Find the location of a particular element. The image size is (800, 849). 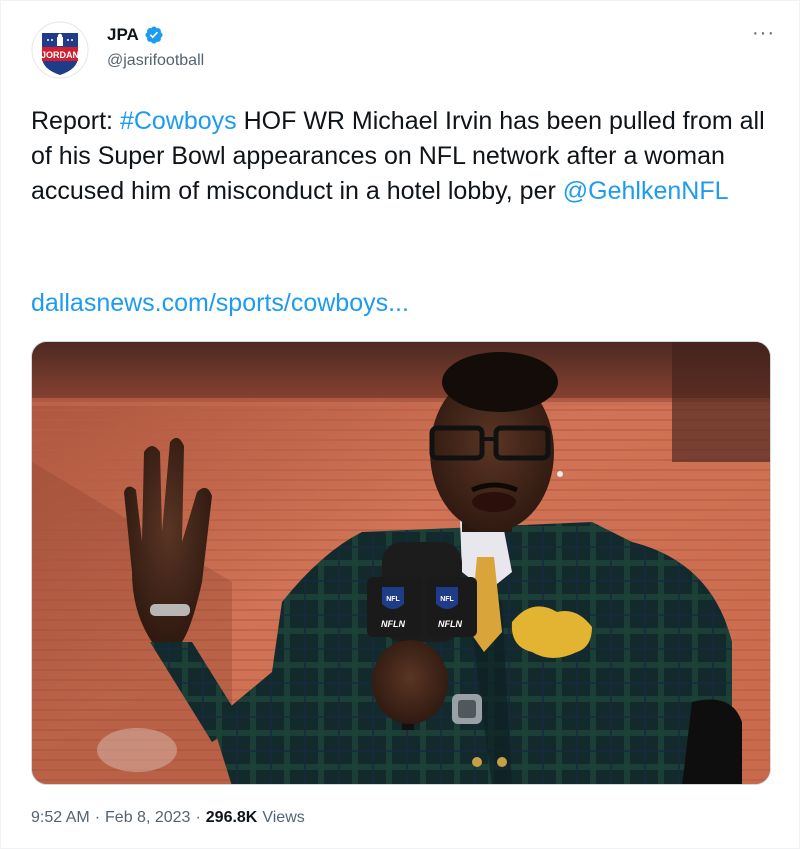

mic-flag-left: NFLN is located at coordinates (393, 624).